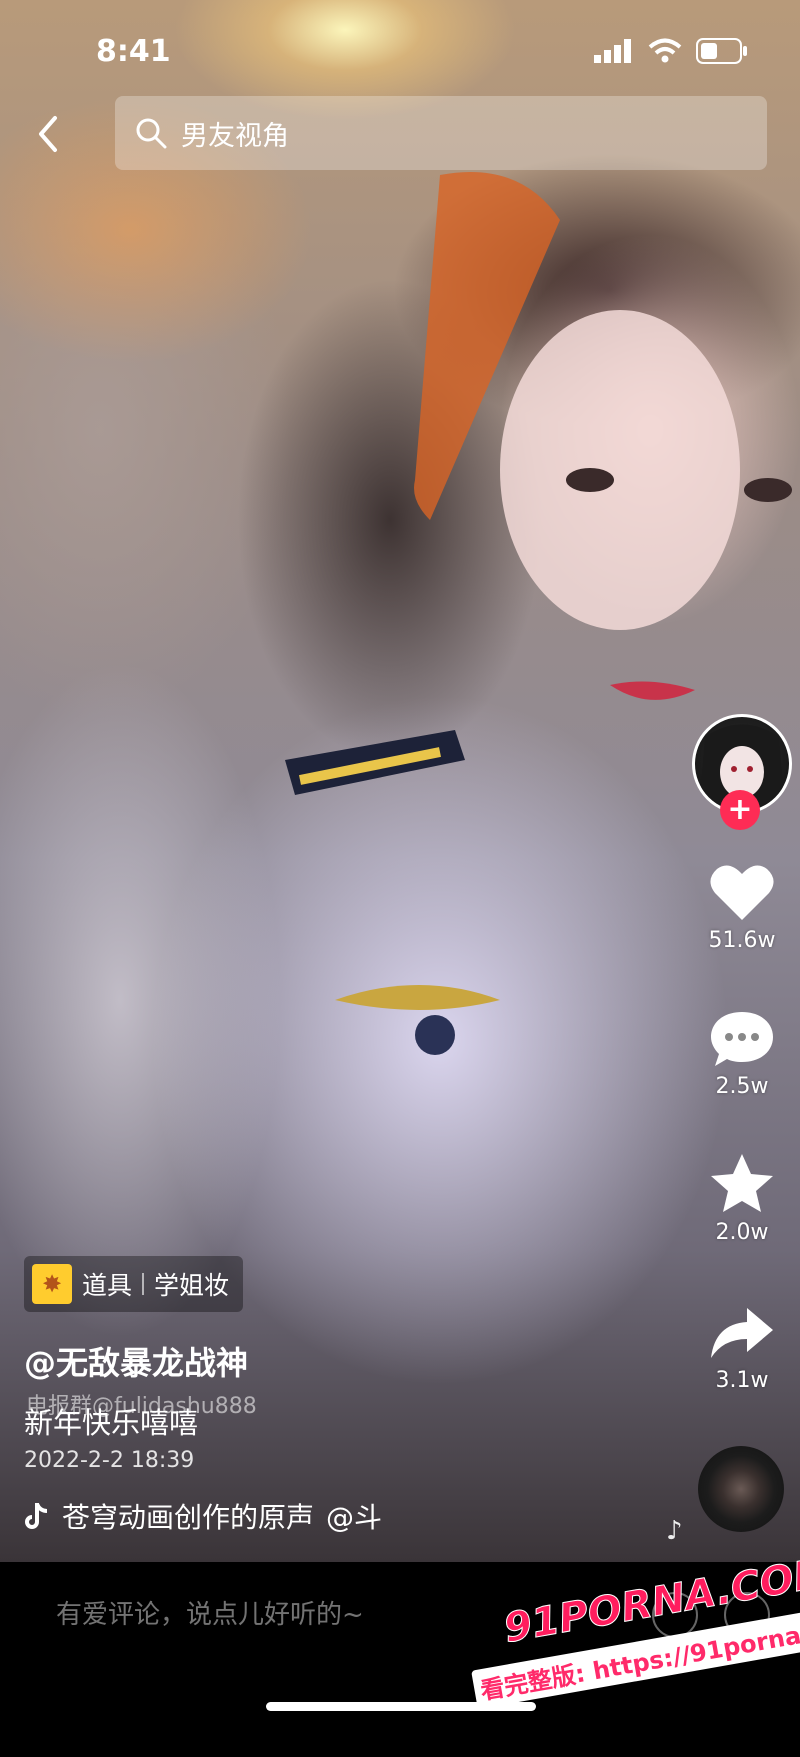 This screenshot has width=800, height=1757. Describe the element at coordinates (742, 1333) in the screenshot. I see `share-arrow-icon` at that location.